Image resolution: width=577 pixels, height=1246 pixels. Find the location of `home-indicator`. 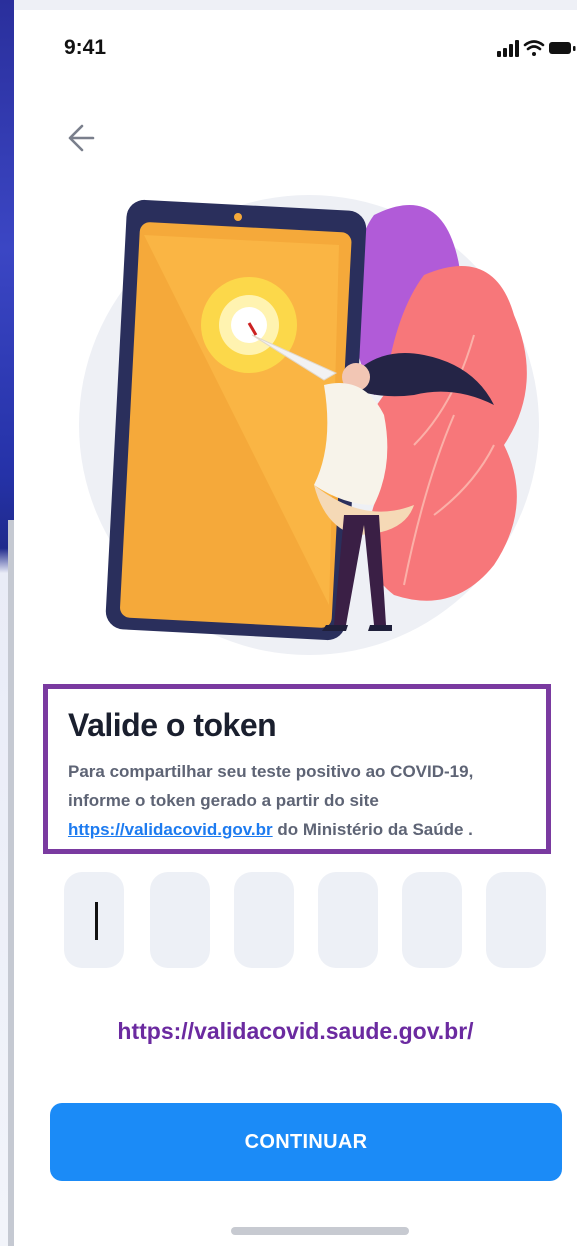

home-indicator is located at coordinates (320, 1231).